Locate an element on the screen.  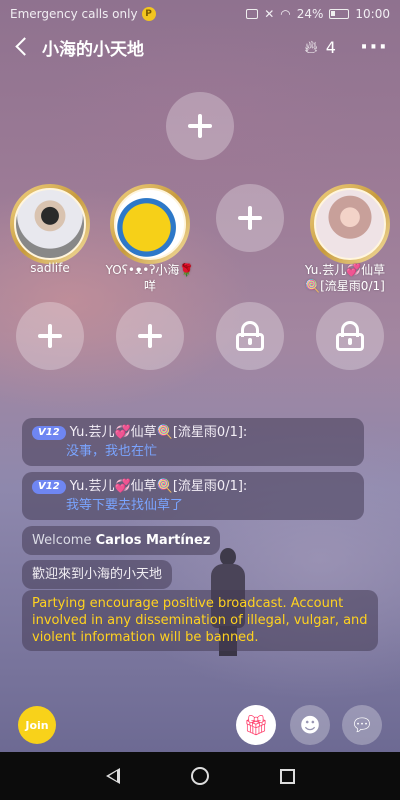
welcome-prefix: Welcome is located at coordinates (62, 540).